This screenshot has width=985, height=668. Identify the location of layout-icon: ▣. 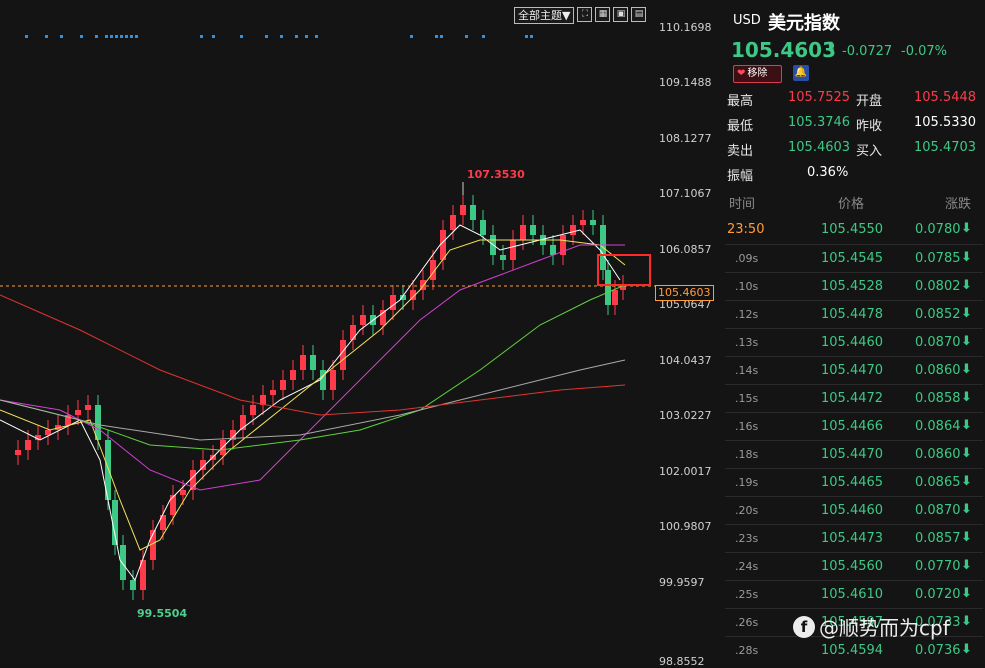
(621, 14).